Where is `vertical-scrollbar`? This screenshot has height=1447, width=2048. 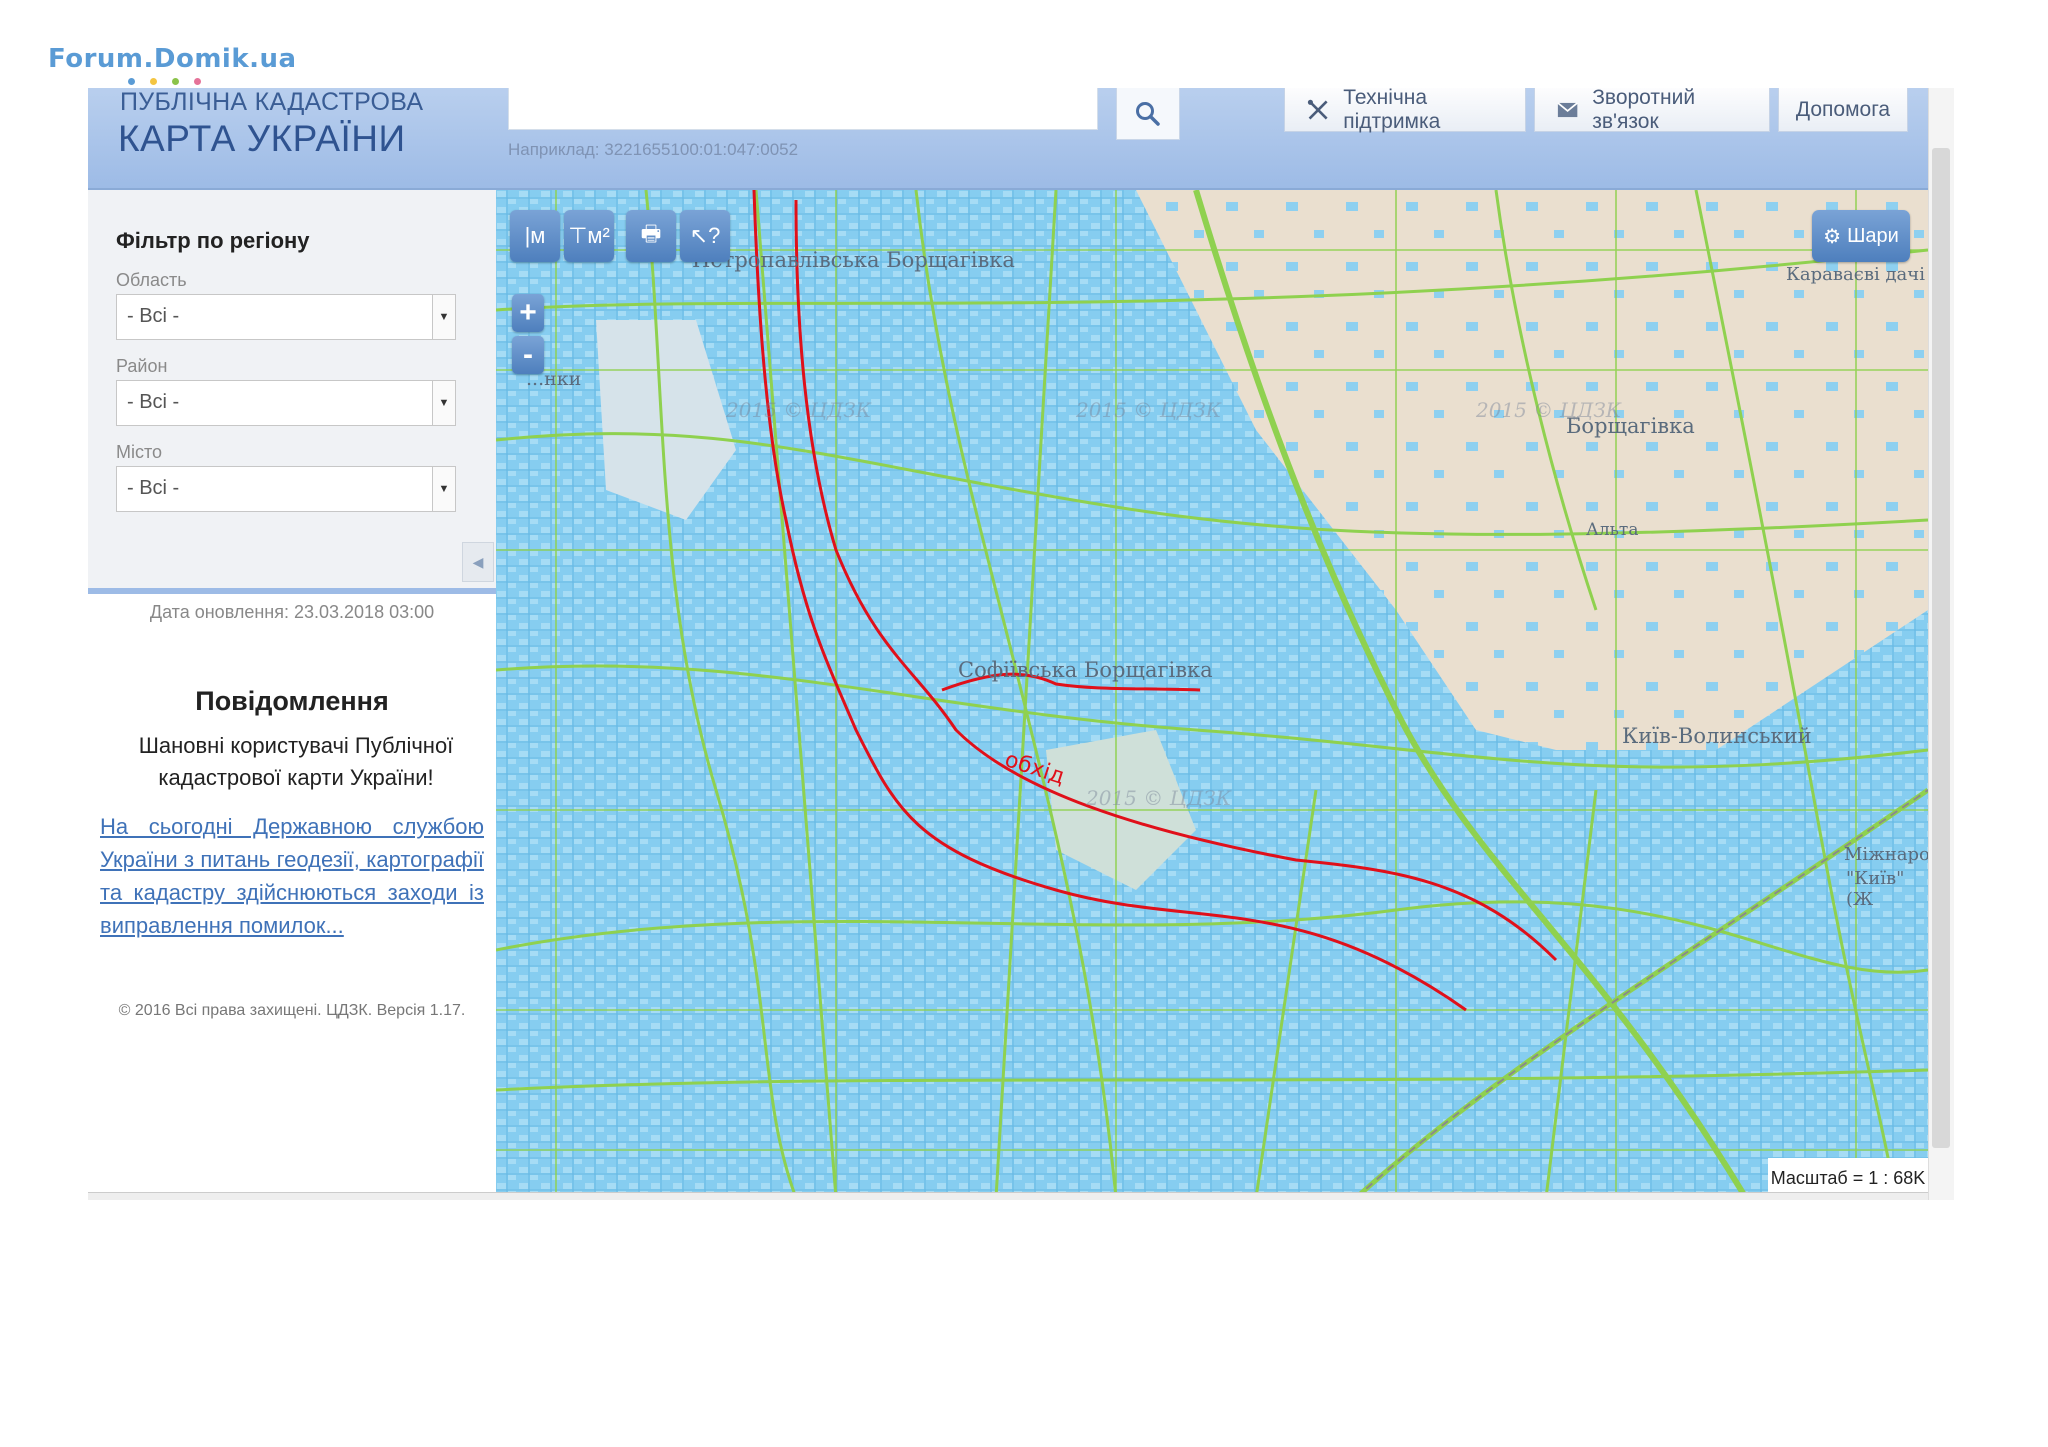
vertical-scrollbar is located at coordinates (1941, 644).